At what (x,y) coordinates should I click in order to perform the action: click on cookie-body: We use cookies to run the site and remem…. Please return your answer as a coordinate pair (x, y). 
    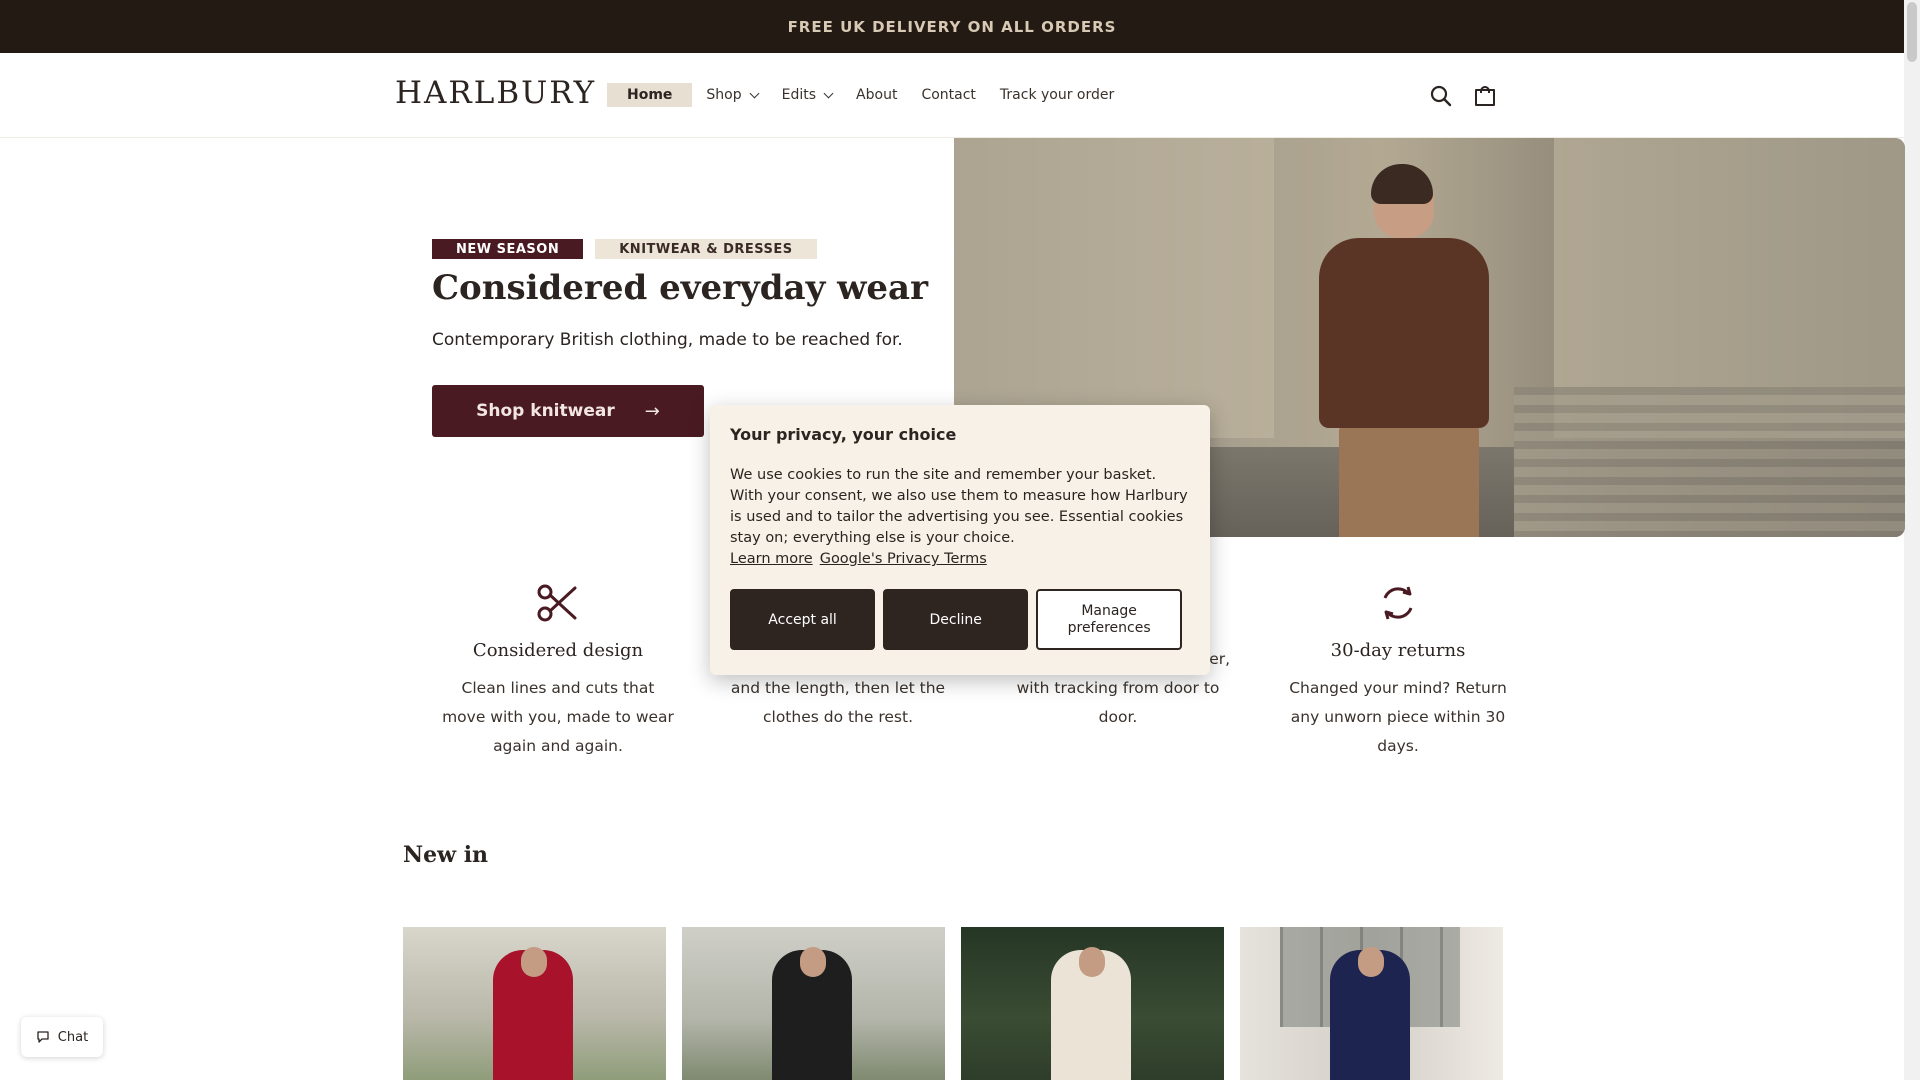
    Looking at the image, I should click on (959, 506).